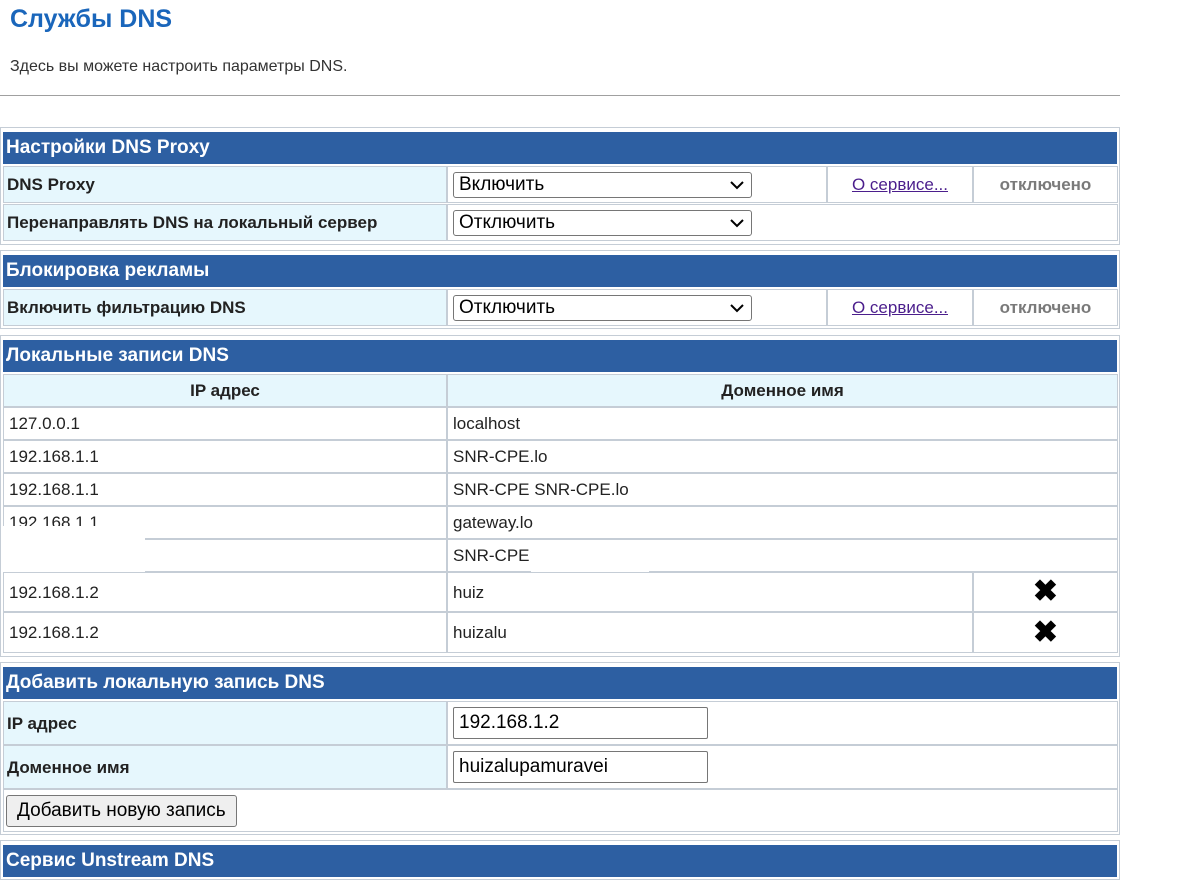  I want to click on column-header-domain: Доменное имя, so click(782, 390).